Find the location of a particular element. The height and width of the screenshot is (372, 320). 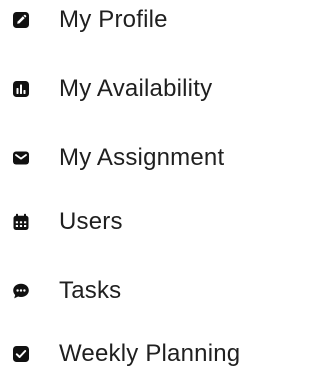

menu-item-label: My Availability is located at coordinates (136, 88).